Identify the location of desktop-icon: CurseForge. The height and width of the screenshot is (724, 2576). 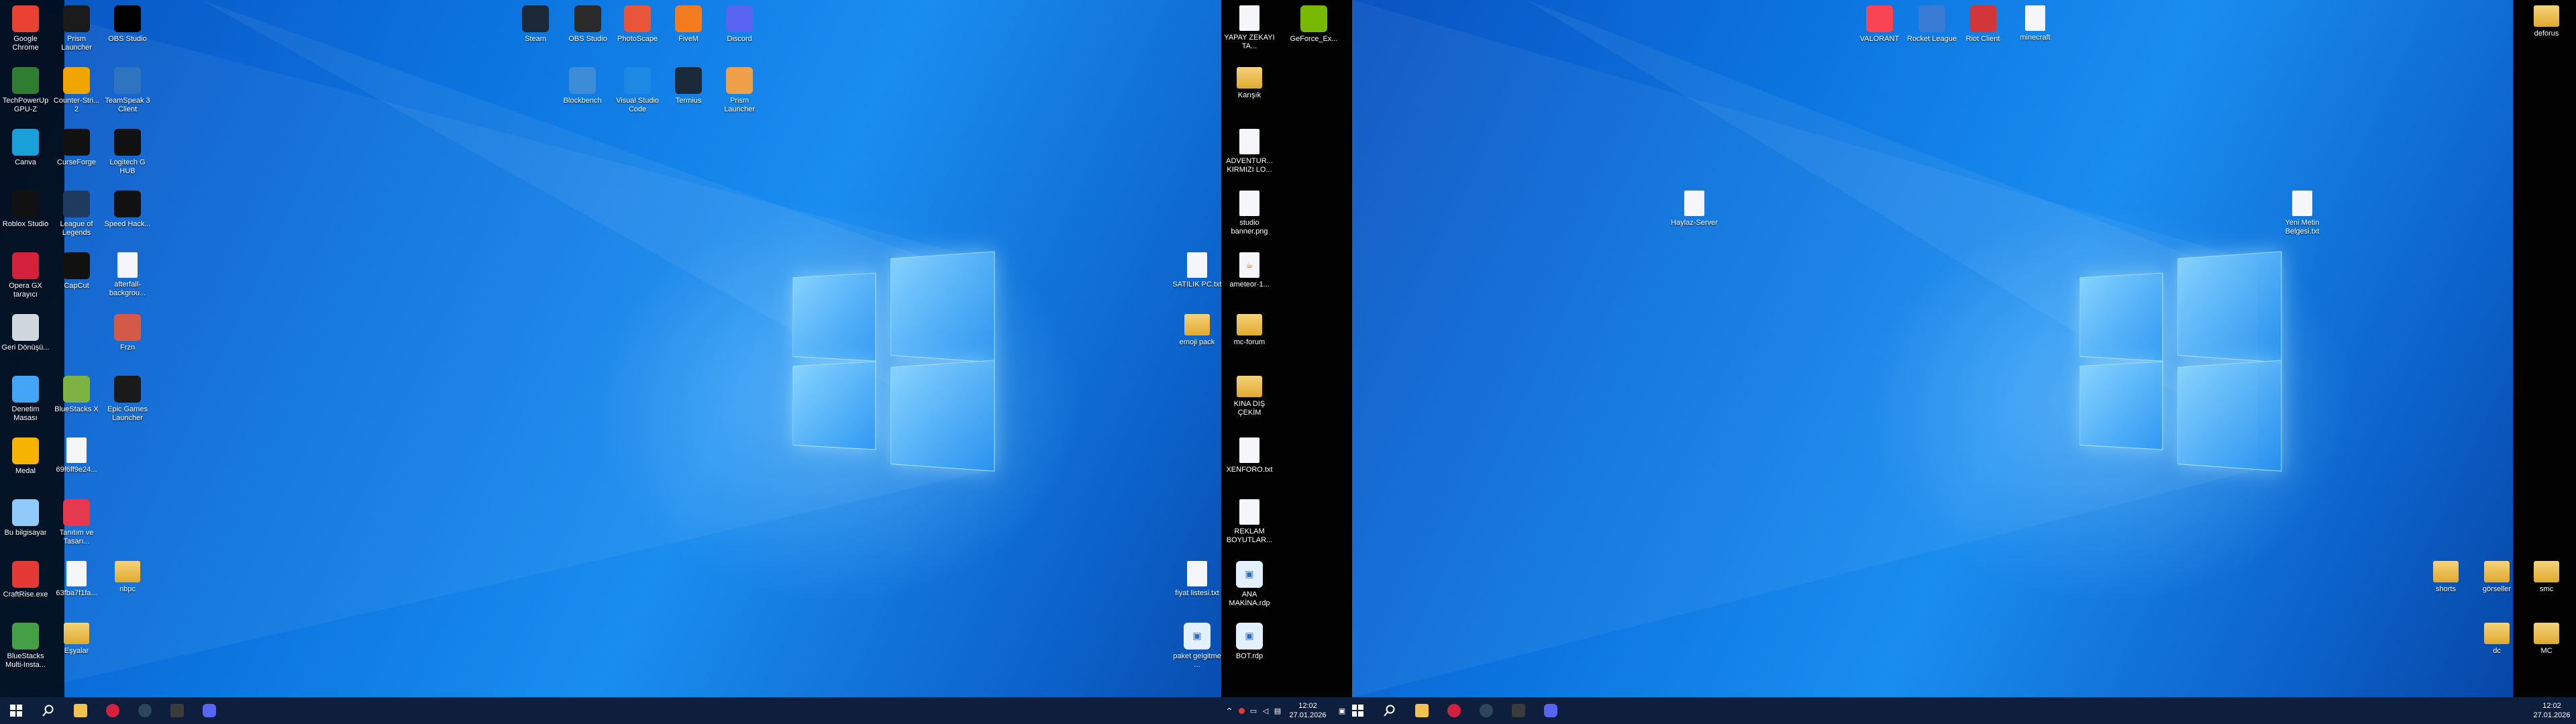
(76, 148).